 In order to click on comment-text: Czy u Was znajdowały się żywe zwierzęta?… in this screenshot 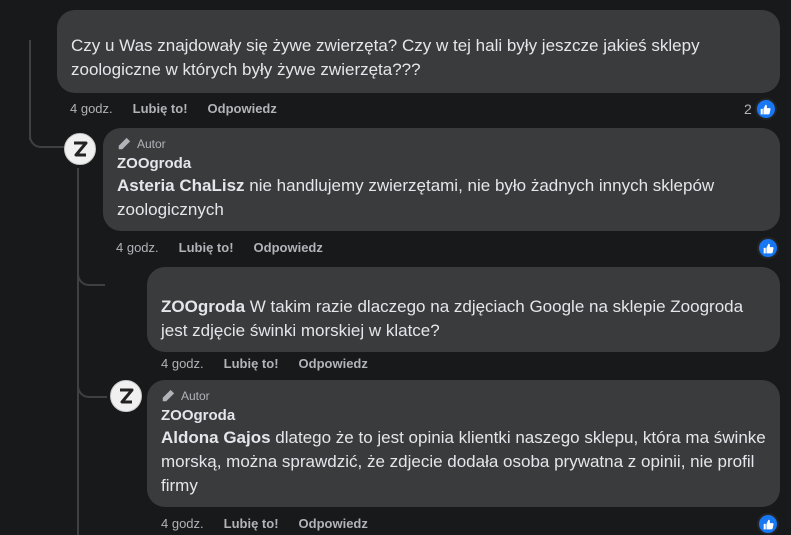, I will do `click(385, 57)`.